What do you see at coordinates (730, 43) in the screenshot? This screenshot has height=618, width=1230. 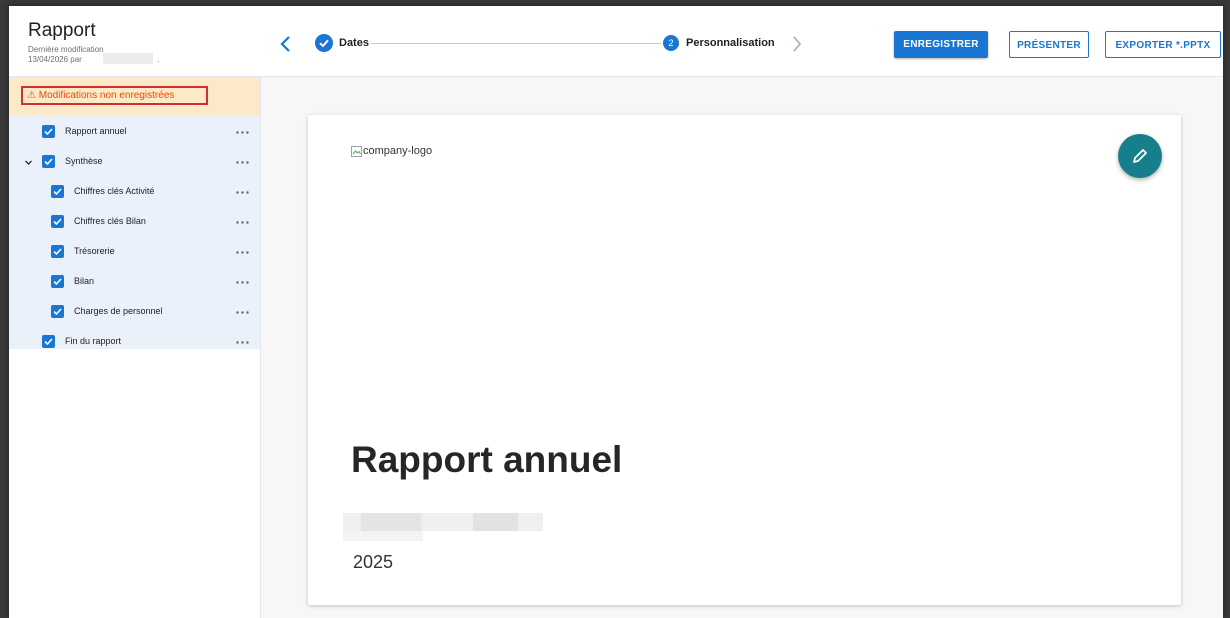 I see `step-personnalisation-label: Personnalisation` at bounding box center [730, 43].